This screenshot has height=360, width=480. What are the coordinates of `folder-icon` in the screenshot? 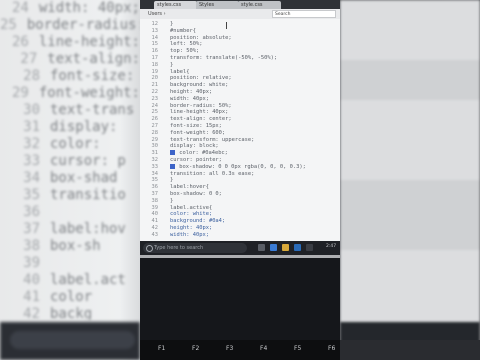 It's located at (285, 247).